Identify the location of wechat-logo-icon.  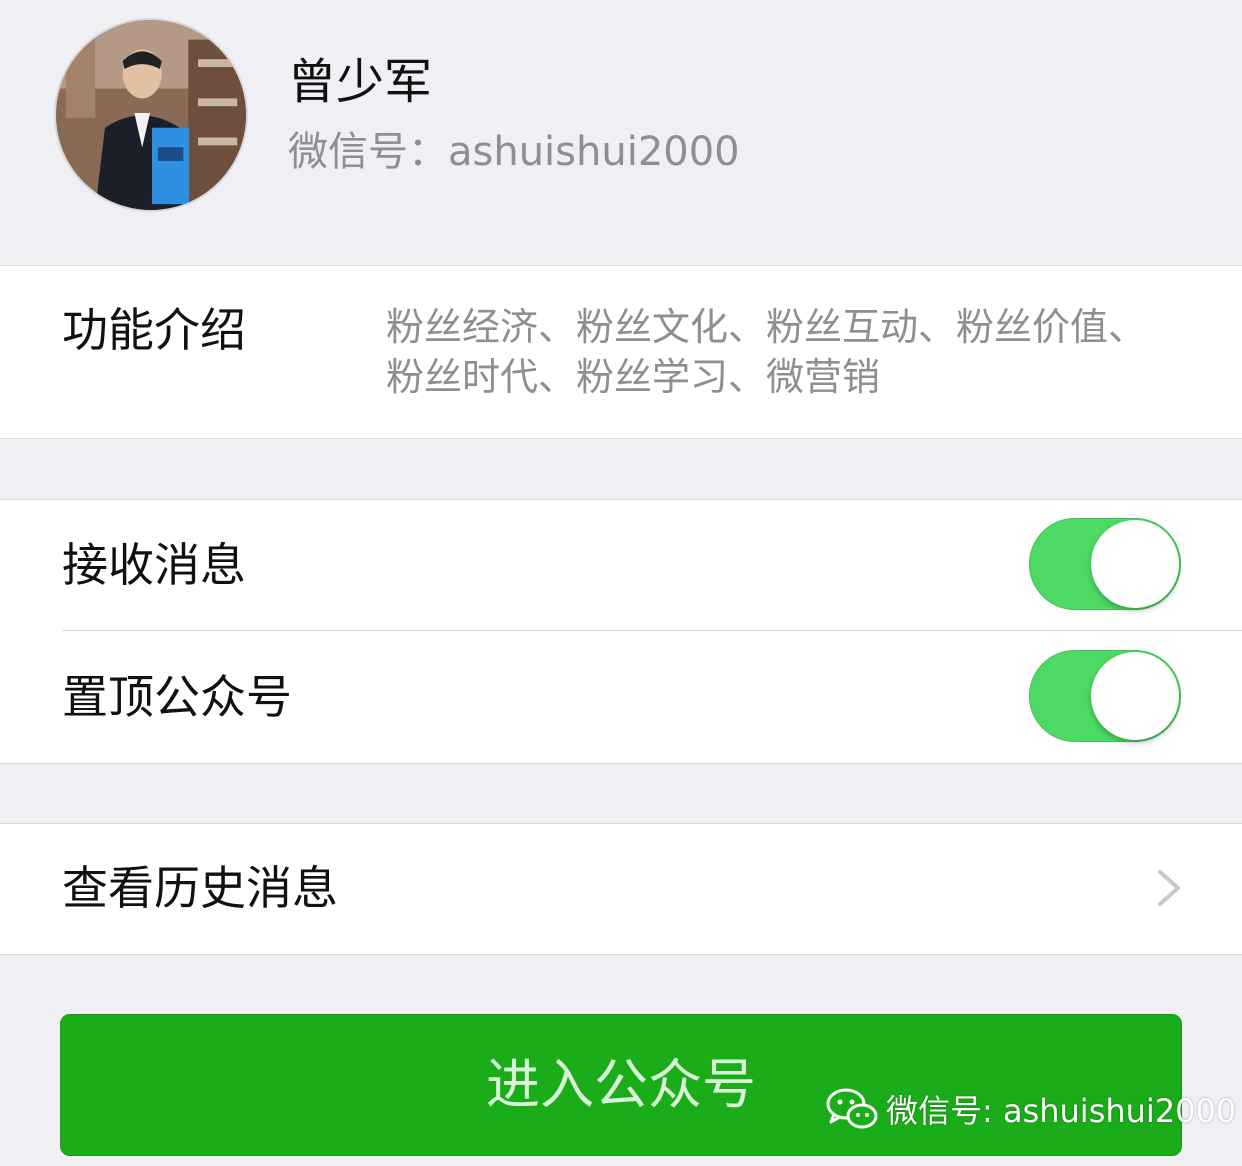
(852, 1108).